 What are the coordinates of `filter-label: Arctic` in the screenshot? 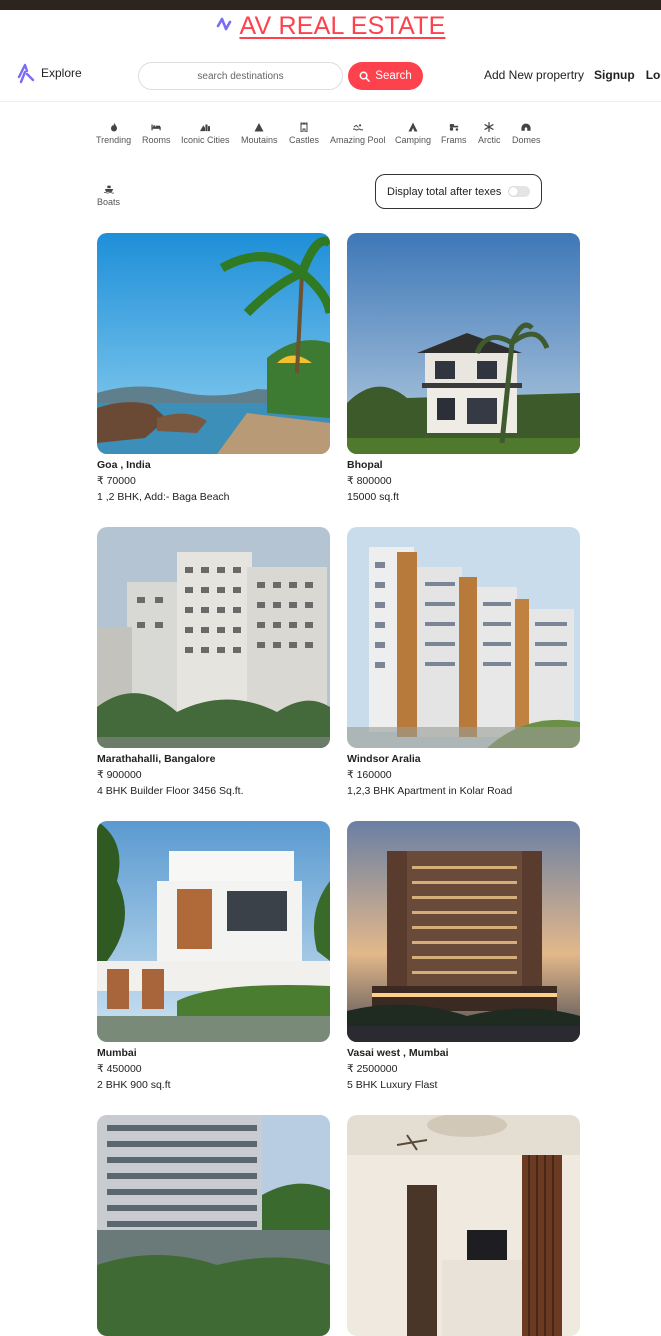 It's located at (489, 140).